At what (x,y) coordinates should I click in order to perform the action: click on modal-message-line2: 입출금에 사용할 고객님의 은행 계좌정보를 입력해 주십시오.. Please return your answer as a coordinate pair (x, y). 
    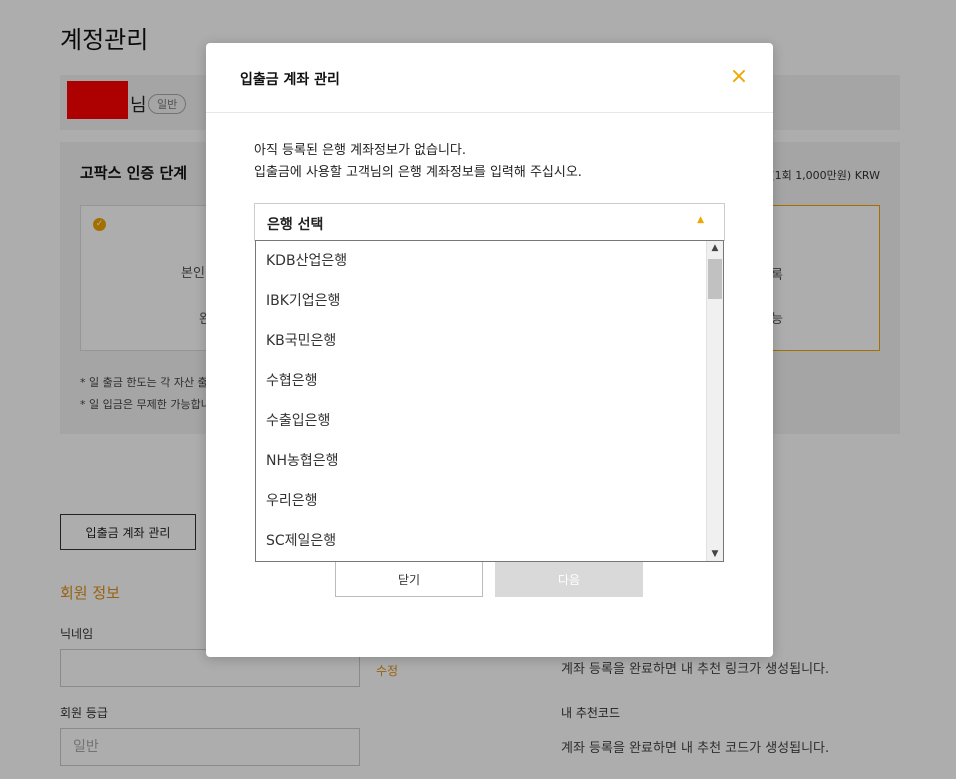
    Looking at the image, I should click on (418, 172).